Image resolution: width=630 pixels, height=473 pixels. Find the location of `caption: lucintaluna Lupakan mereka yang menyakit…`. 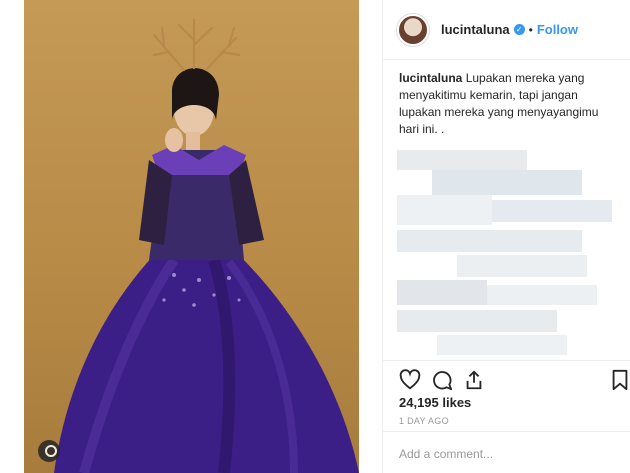

caption: lucintaluna Lupakan mereka yang menyakit… is located at coordinates (509, 104).